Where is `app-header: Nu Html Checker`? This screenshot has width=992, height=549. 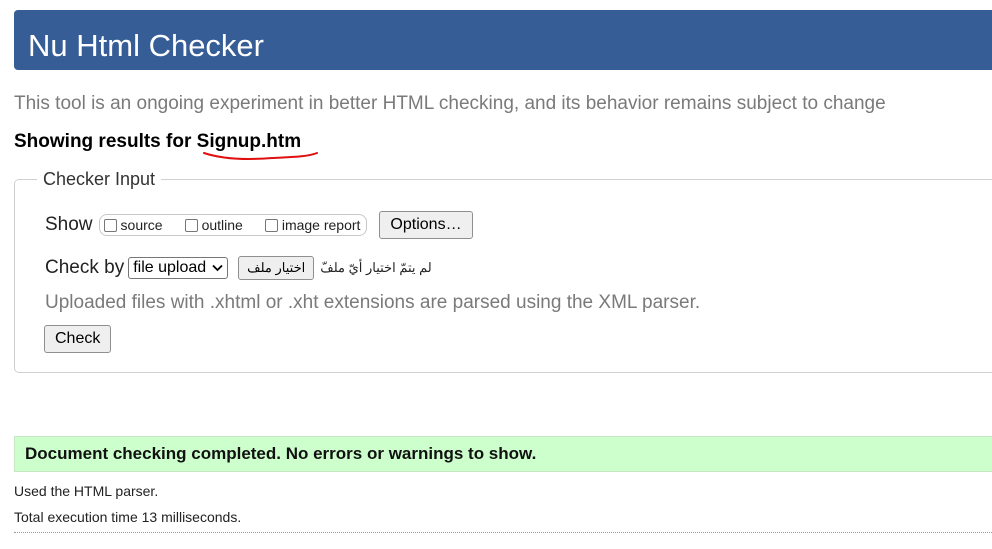 app-header: Nu Html Checker is located at coordinates (503, 40).